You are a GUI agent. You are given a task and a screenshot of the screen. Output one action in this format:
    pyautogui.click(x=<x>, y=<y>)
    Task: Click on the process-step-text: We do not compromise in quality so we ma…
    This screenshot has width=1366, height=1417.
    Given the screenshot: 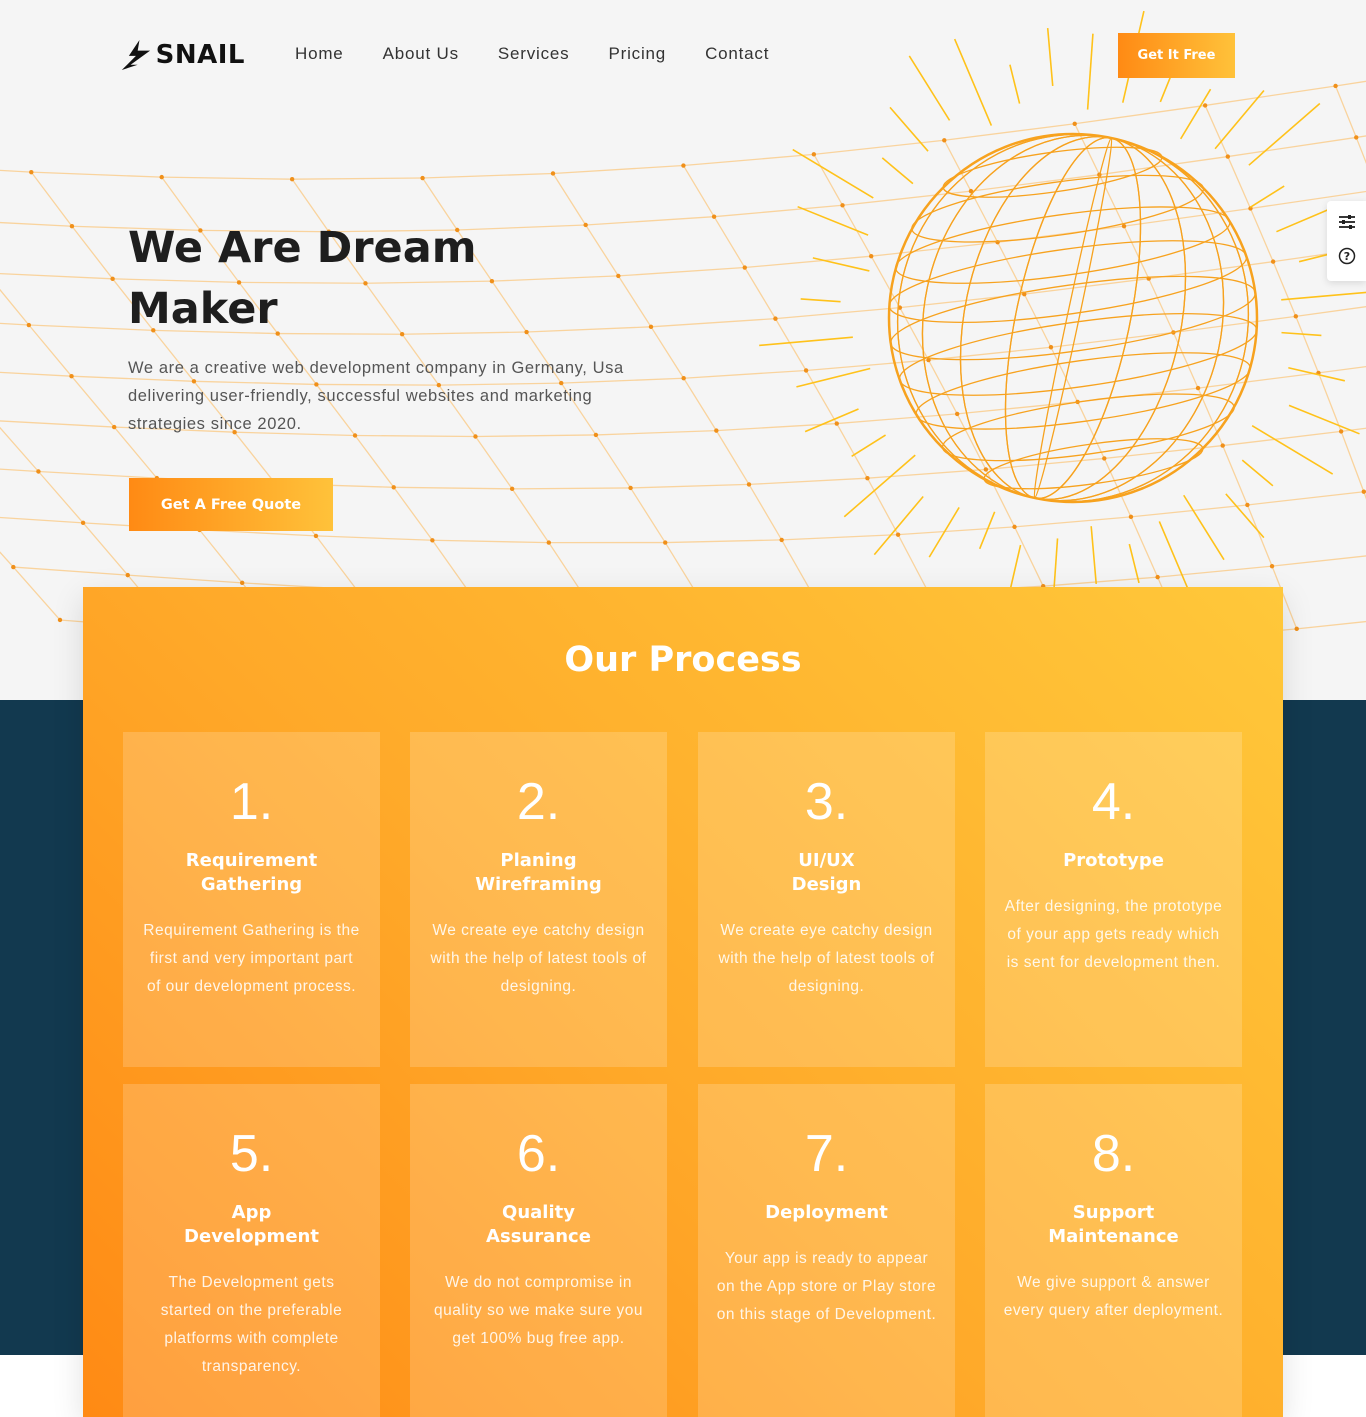 What is the action you would take?
    pyautogui.click(x=538, y=1310)
    